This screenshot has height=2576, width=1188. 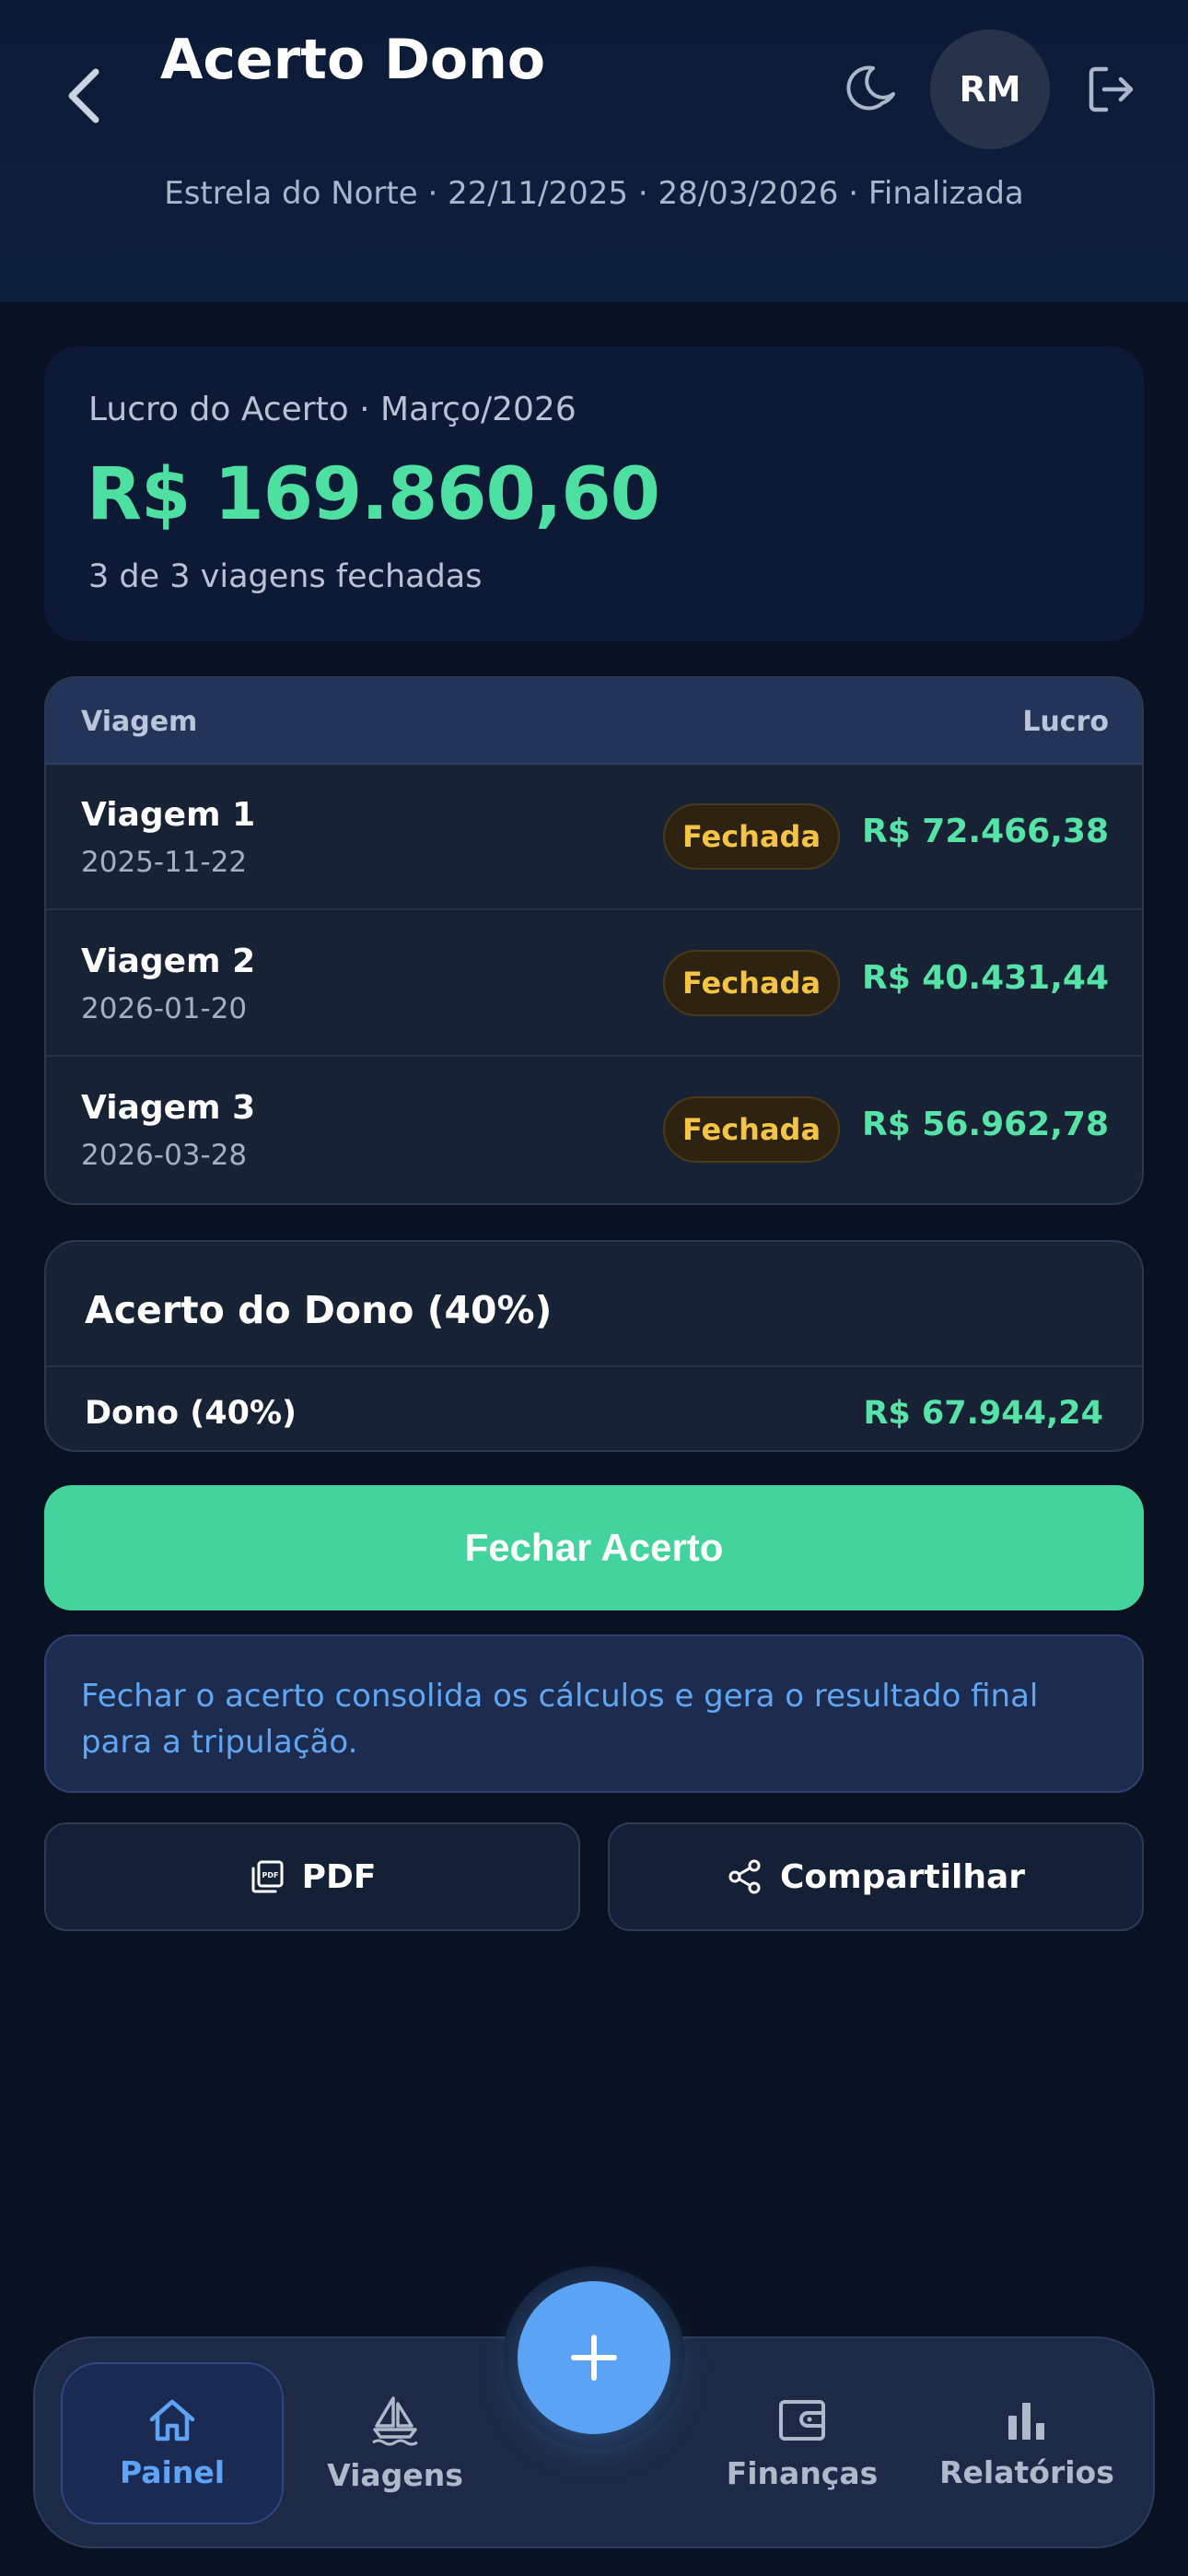 I want to click on pdf-button: PDF PDF, so click(x=312, y=1876).